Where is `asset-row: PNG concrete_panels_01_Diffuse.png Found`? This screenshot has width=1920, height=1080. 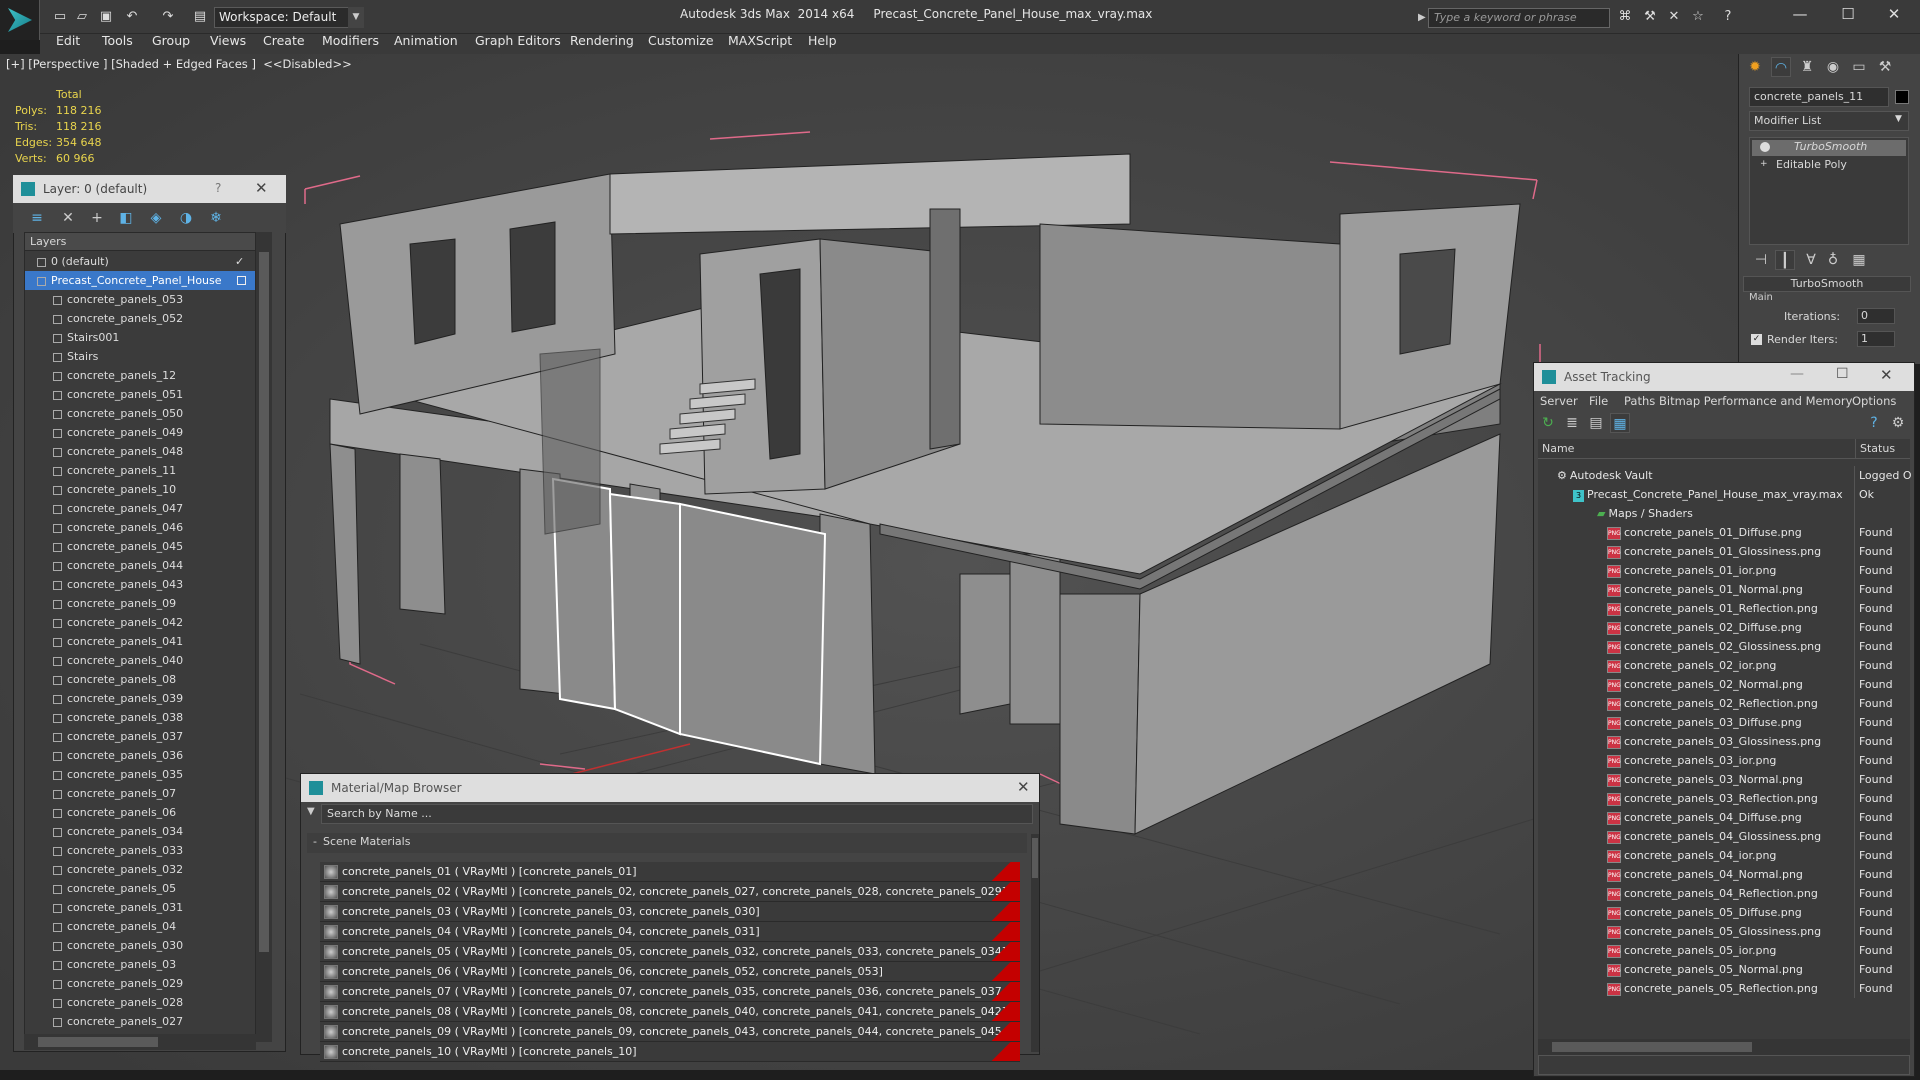 asset-row: PNG concrete_panels_01_Diffuse.png Found is located at coordinates (1724, 532).